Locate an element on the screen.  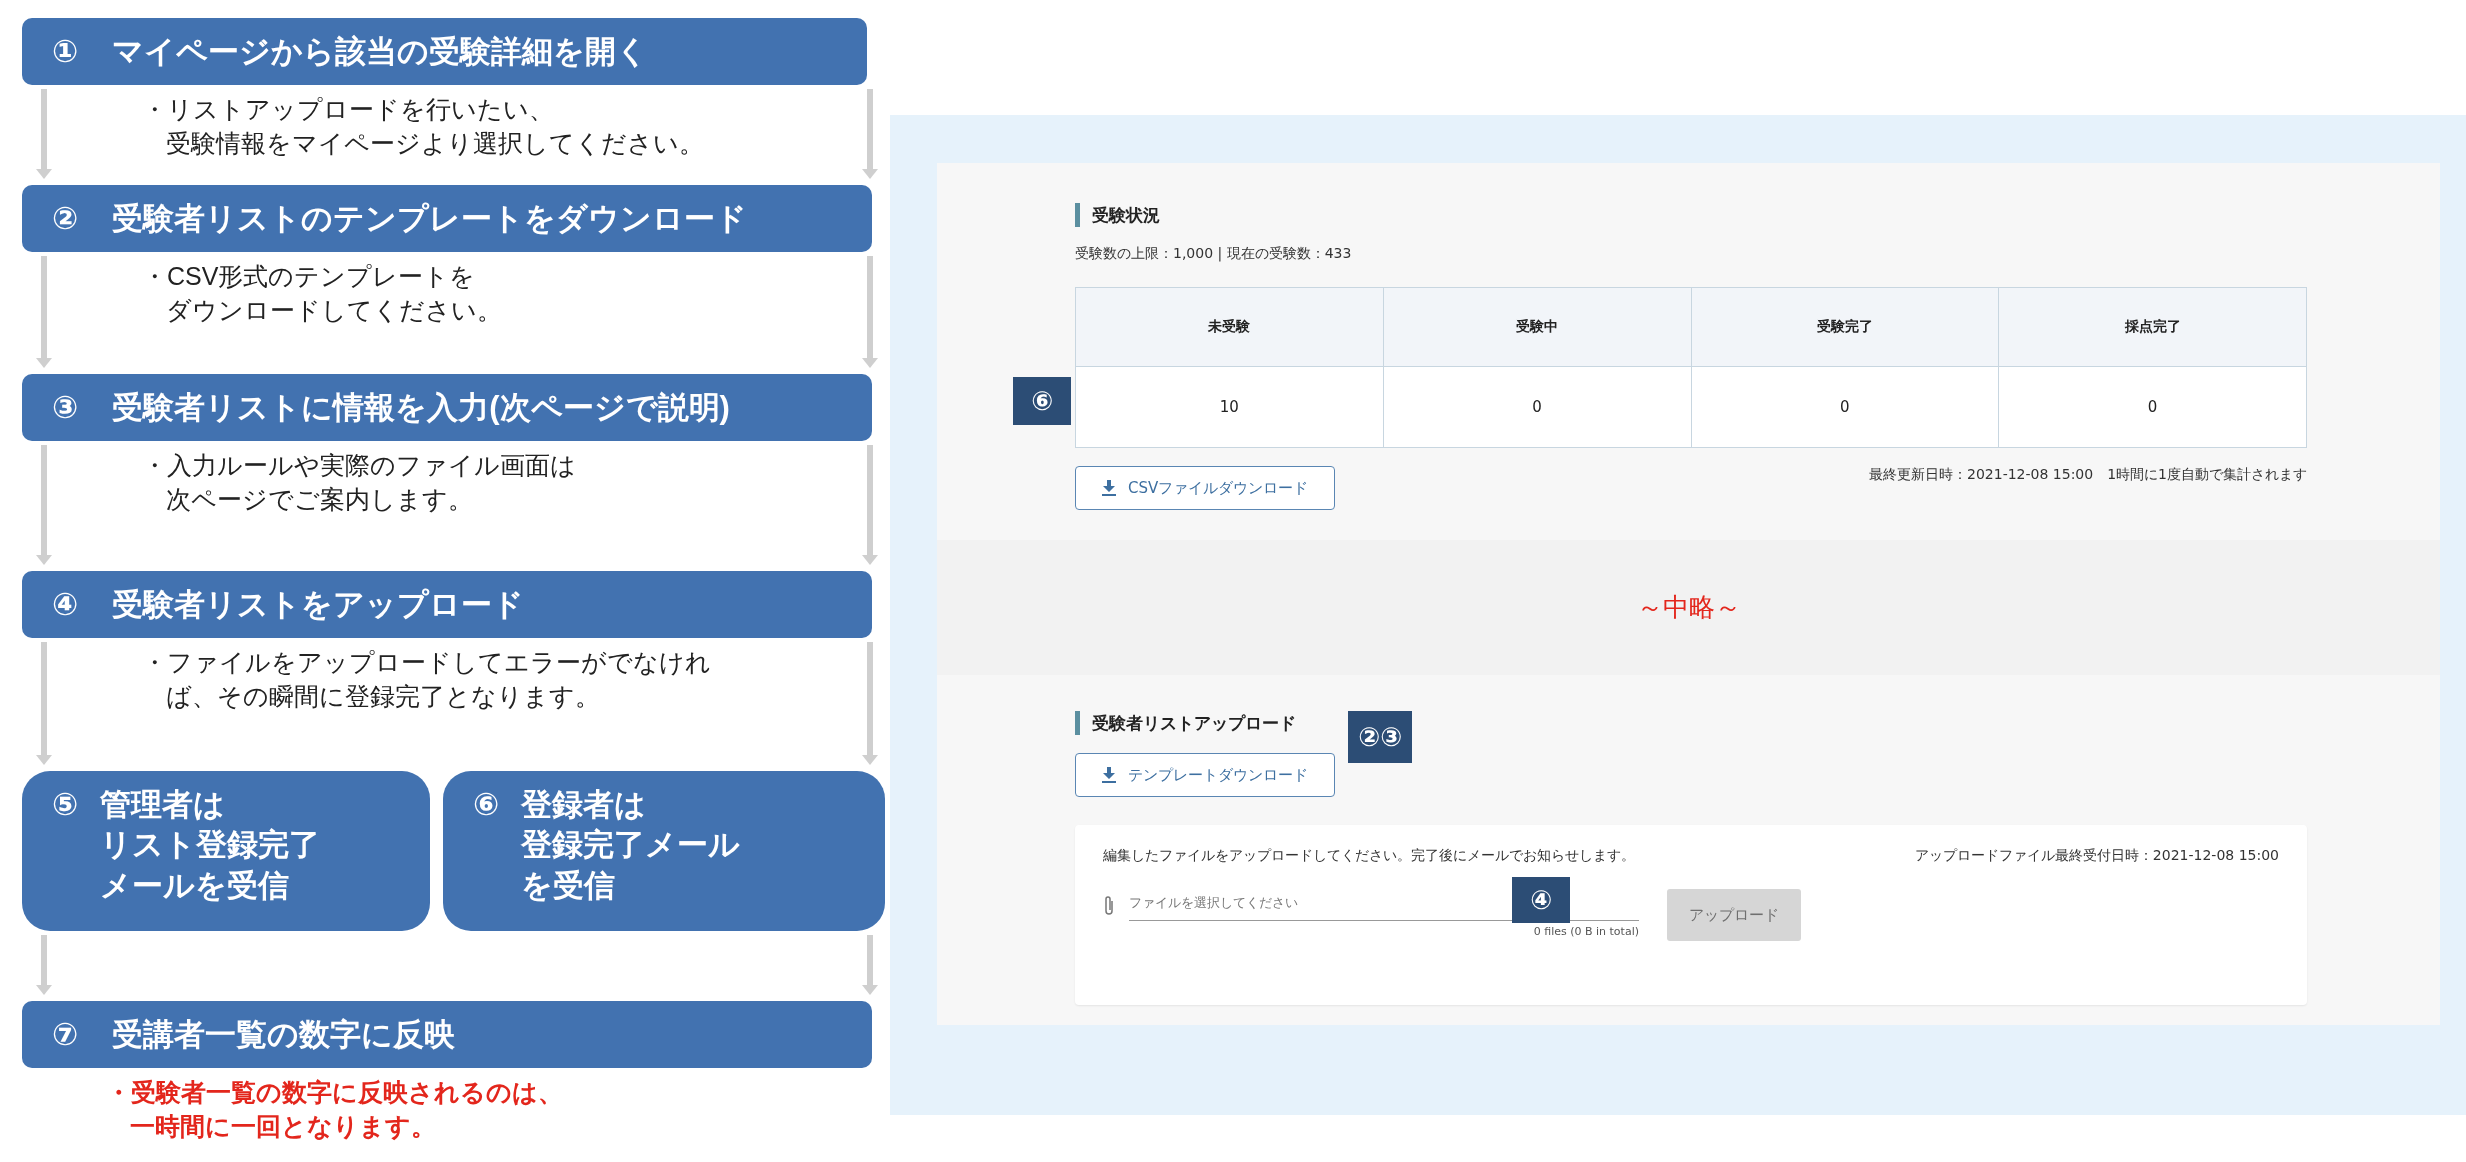
section-title: 受験状況 is located at coordinates (1117, 215).